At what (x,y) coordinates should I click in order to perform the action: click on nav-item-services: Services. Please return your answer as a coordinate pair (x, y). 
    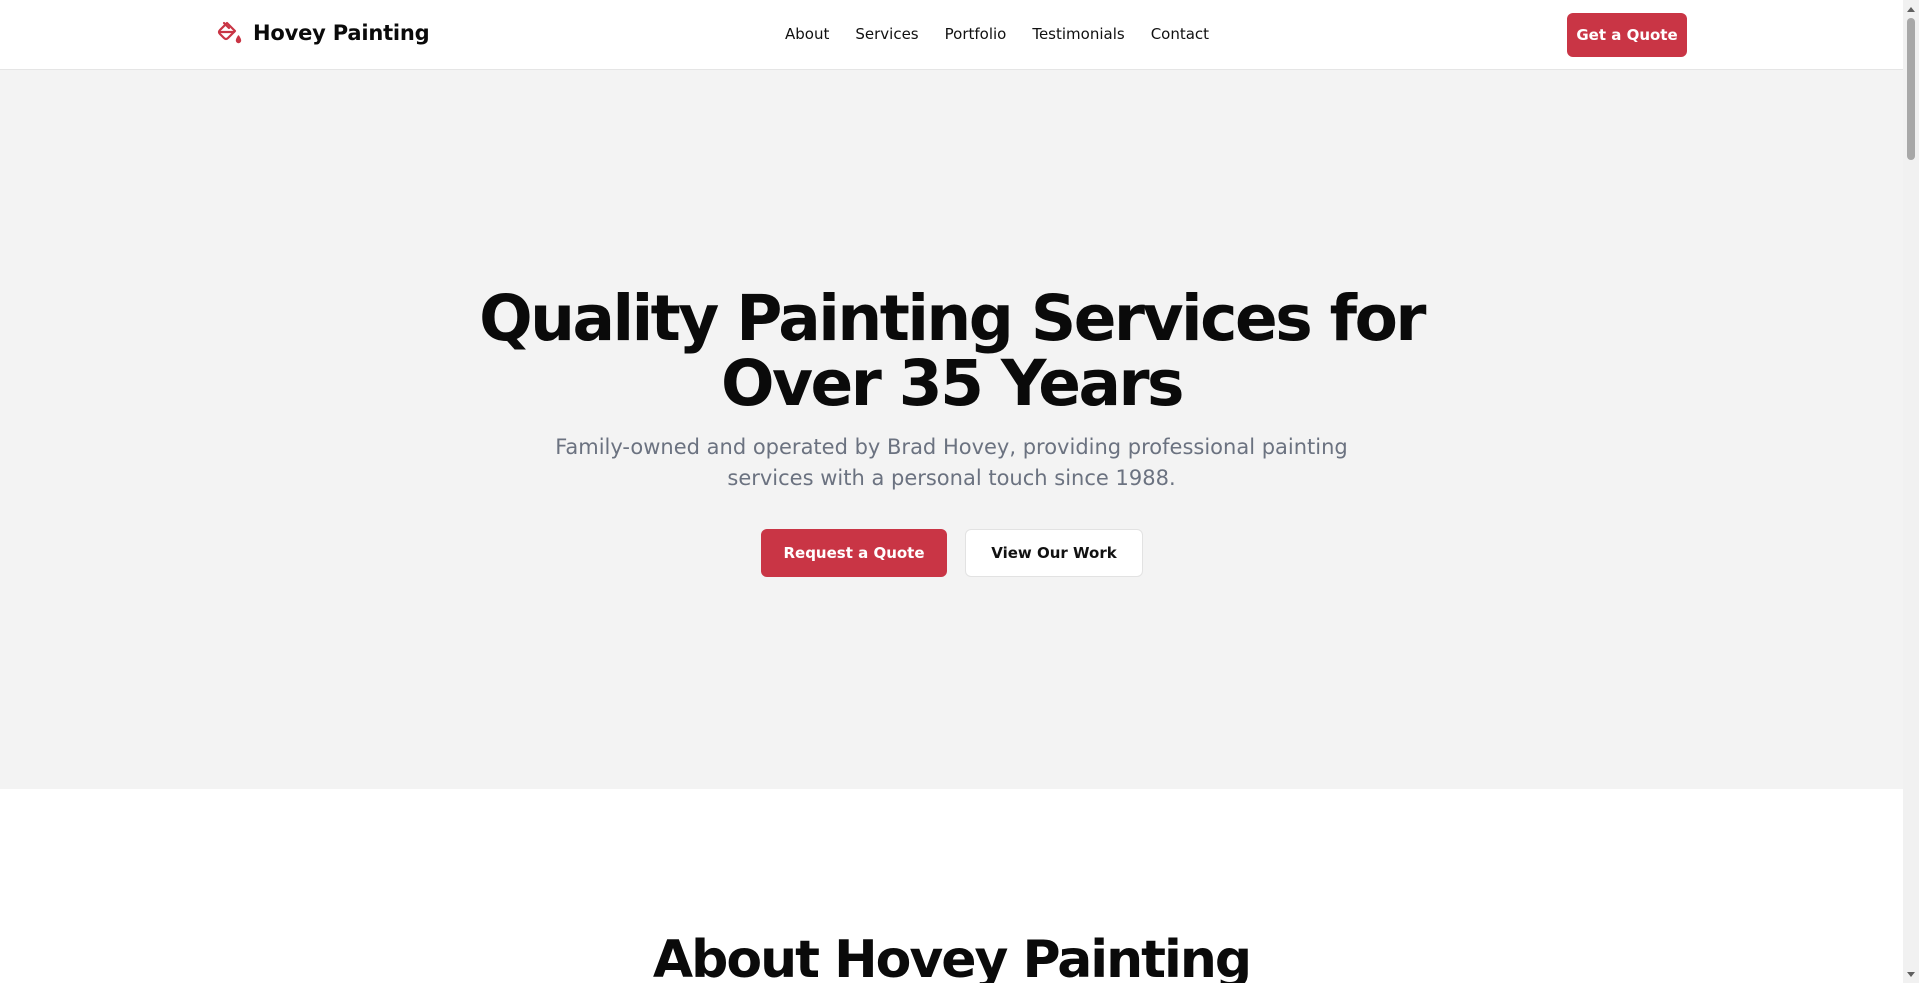
    Looking at the image, I should click on (886, 34).